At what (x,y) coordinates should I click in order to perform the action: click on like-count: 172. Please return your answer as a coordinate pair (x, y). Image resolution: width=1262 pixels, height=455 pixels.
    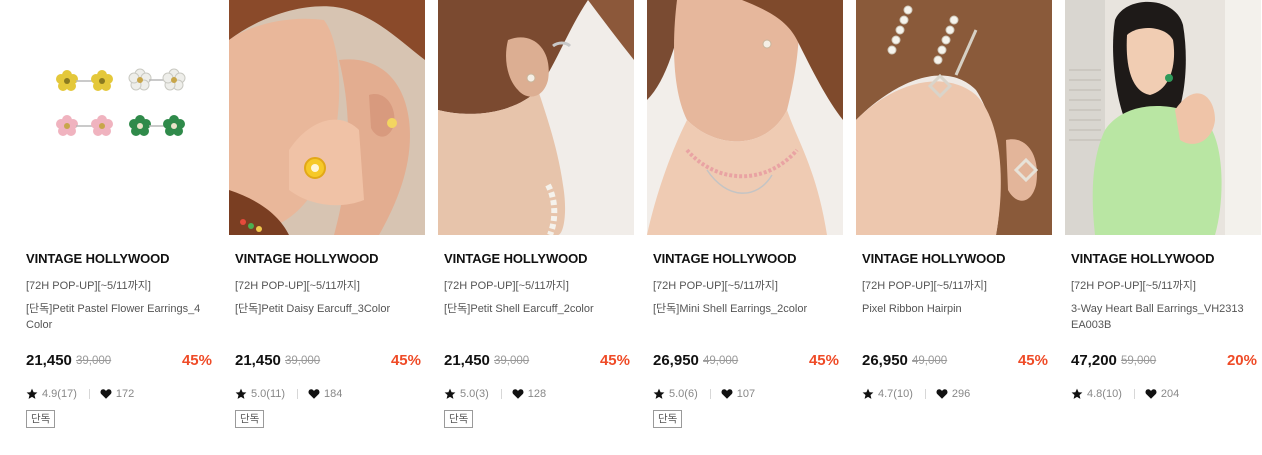
    Looking at the image, I should click on (125, 394).